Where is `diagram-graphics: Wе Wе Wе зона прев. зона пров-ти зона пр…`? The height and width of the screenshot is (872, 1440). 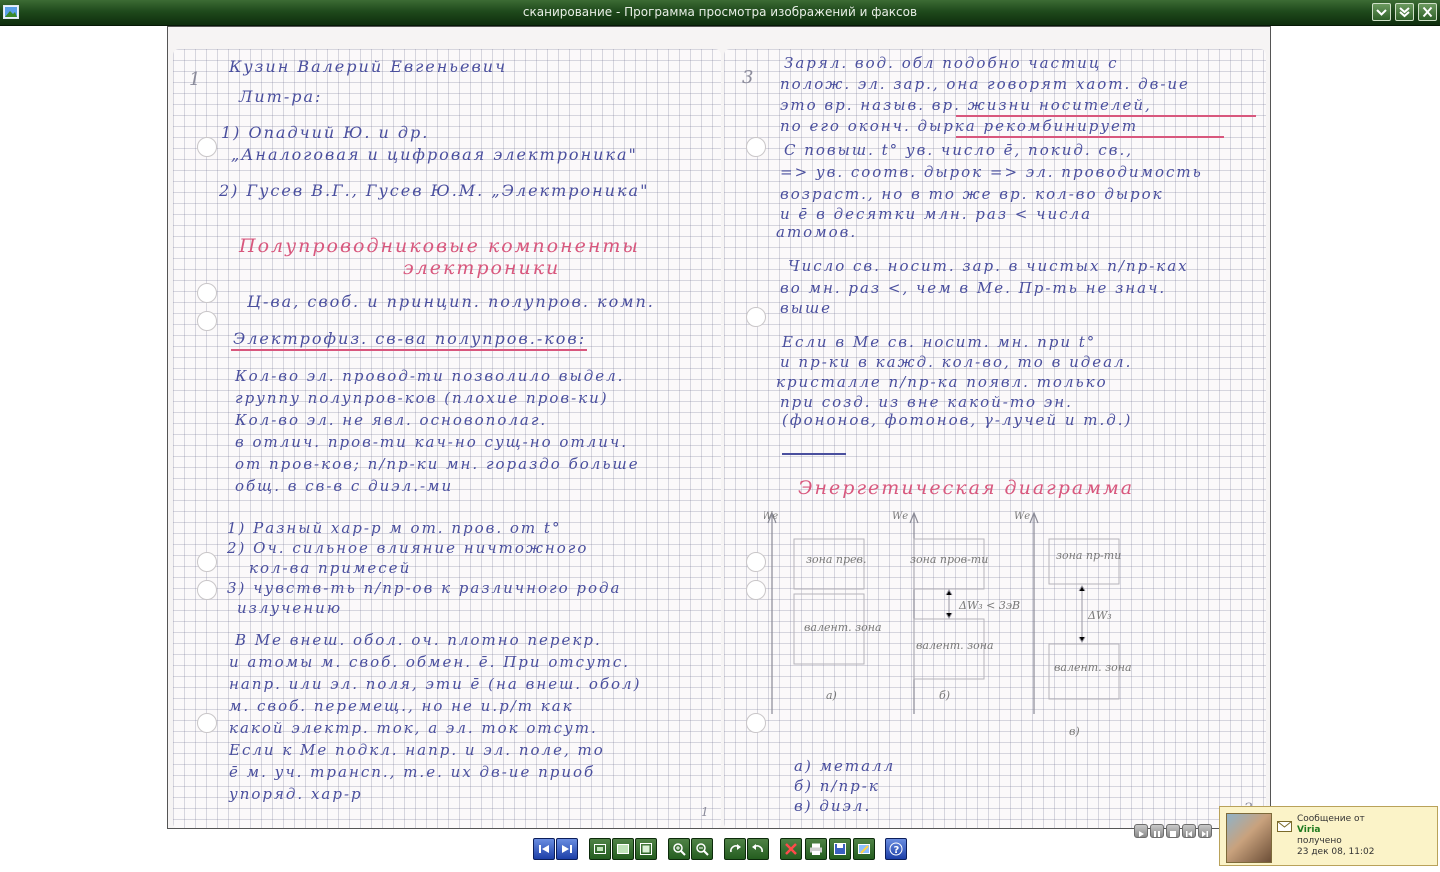 diagram-graphics: Wе Wе Wе зона прев. зона пров-ти зона пр… is located at coordinates (948, 624).